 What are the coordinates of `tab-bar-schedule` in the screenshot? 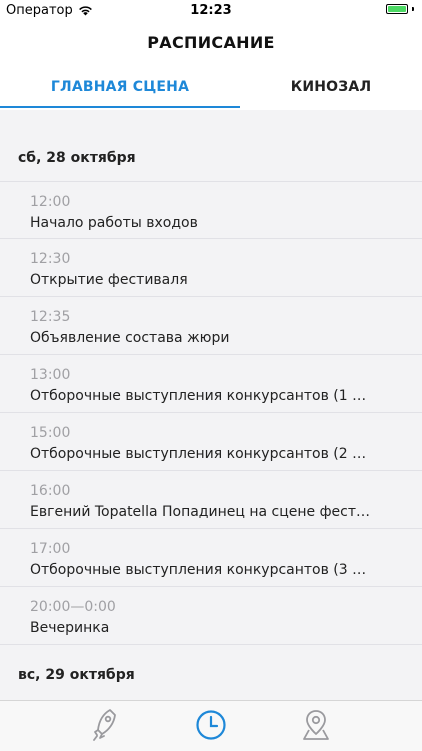 It's located at (211, 725).